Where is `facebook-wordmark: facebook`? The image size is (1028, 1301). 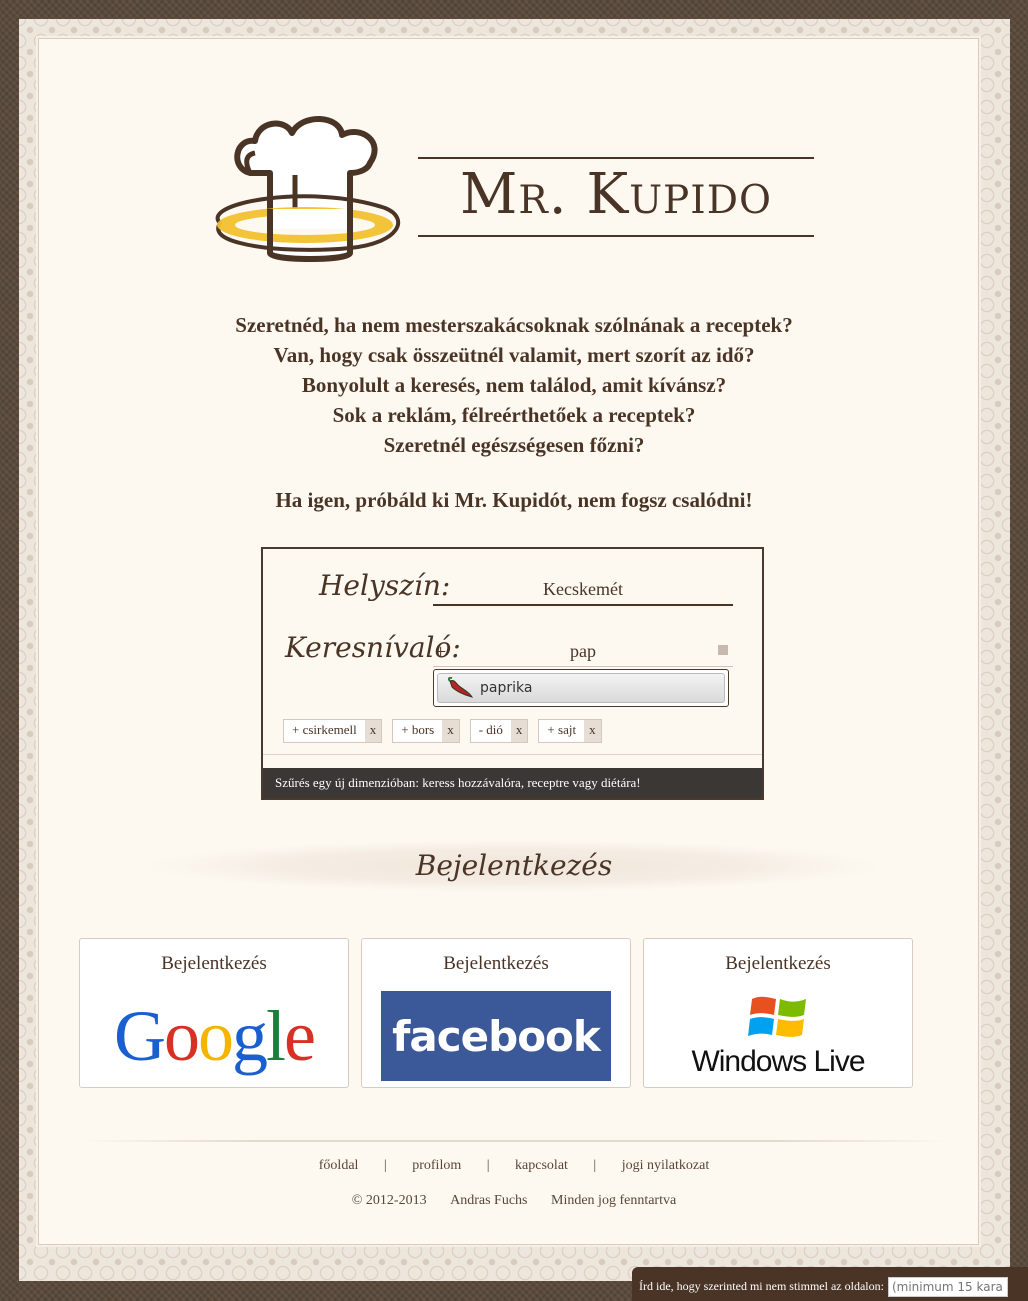
facebook-wordmark: facebook is located at coordinates (496, 1036).